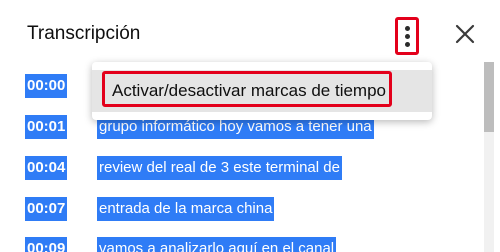  What do you see at coordinates (249, 90) in the screenshot?
I see `menu-item-label: Activar/desactivar marcas de tiempo` at bounding box center [249, 90].